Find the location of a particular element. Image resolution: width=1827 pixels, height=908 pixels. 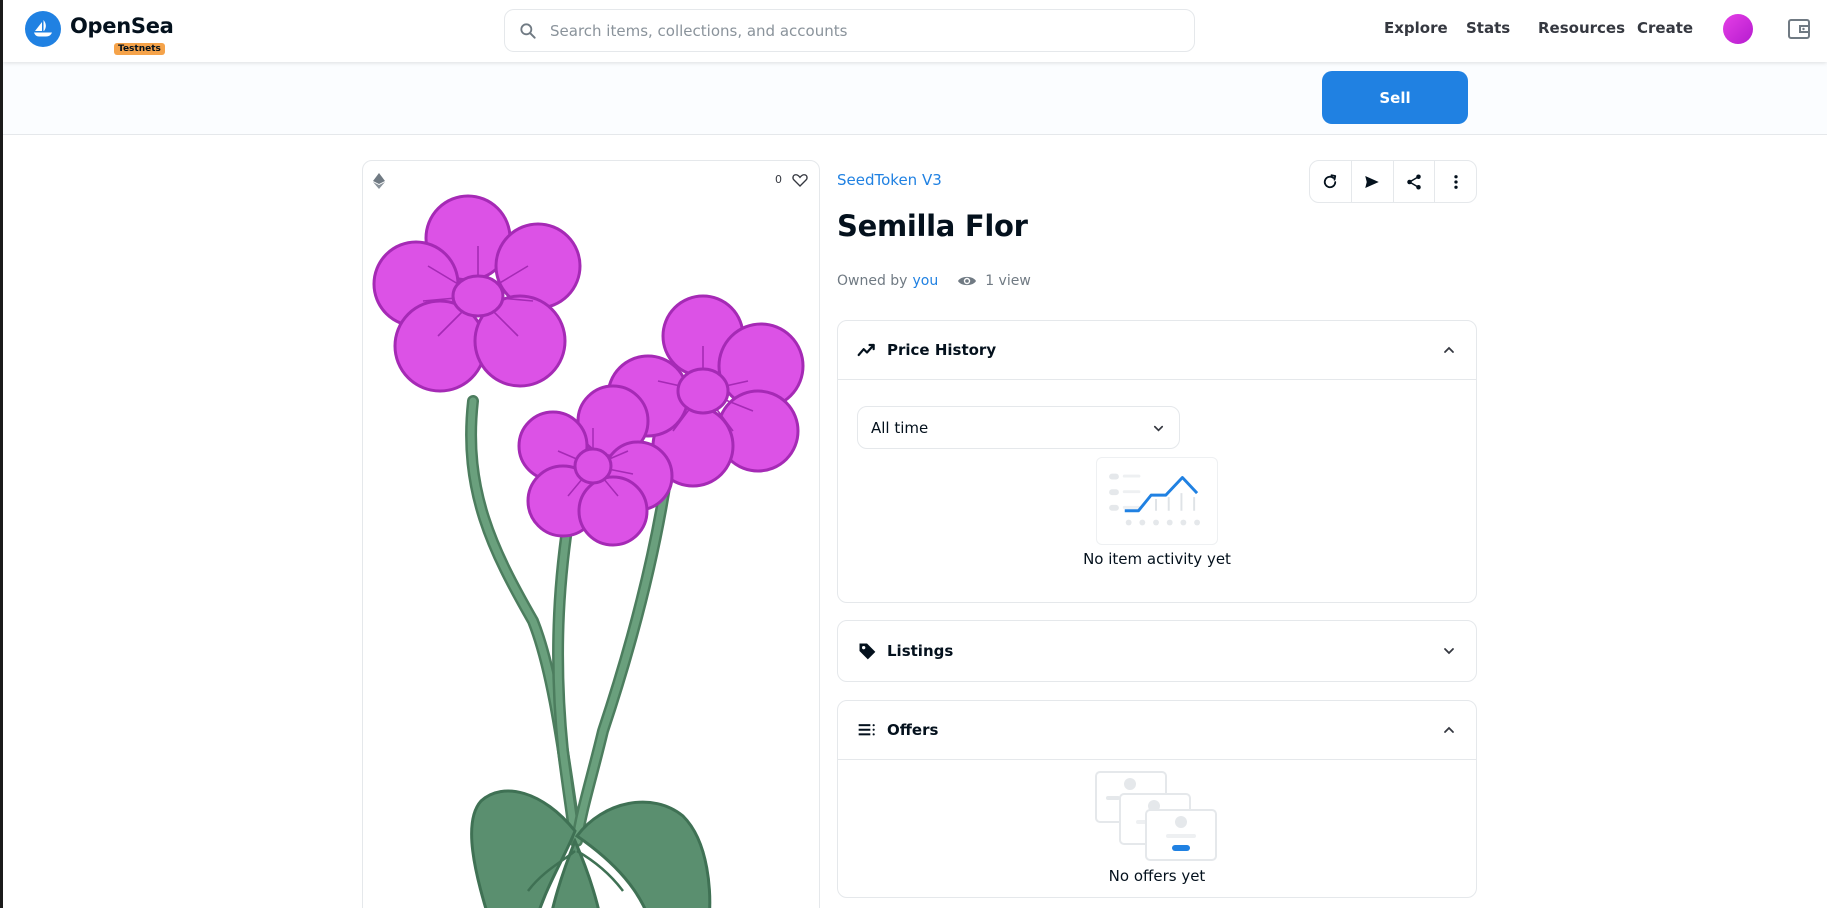

price-history-header: Price History is located at coordinates (1157, 350).